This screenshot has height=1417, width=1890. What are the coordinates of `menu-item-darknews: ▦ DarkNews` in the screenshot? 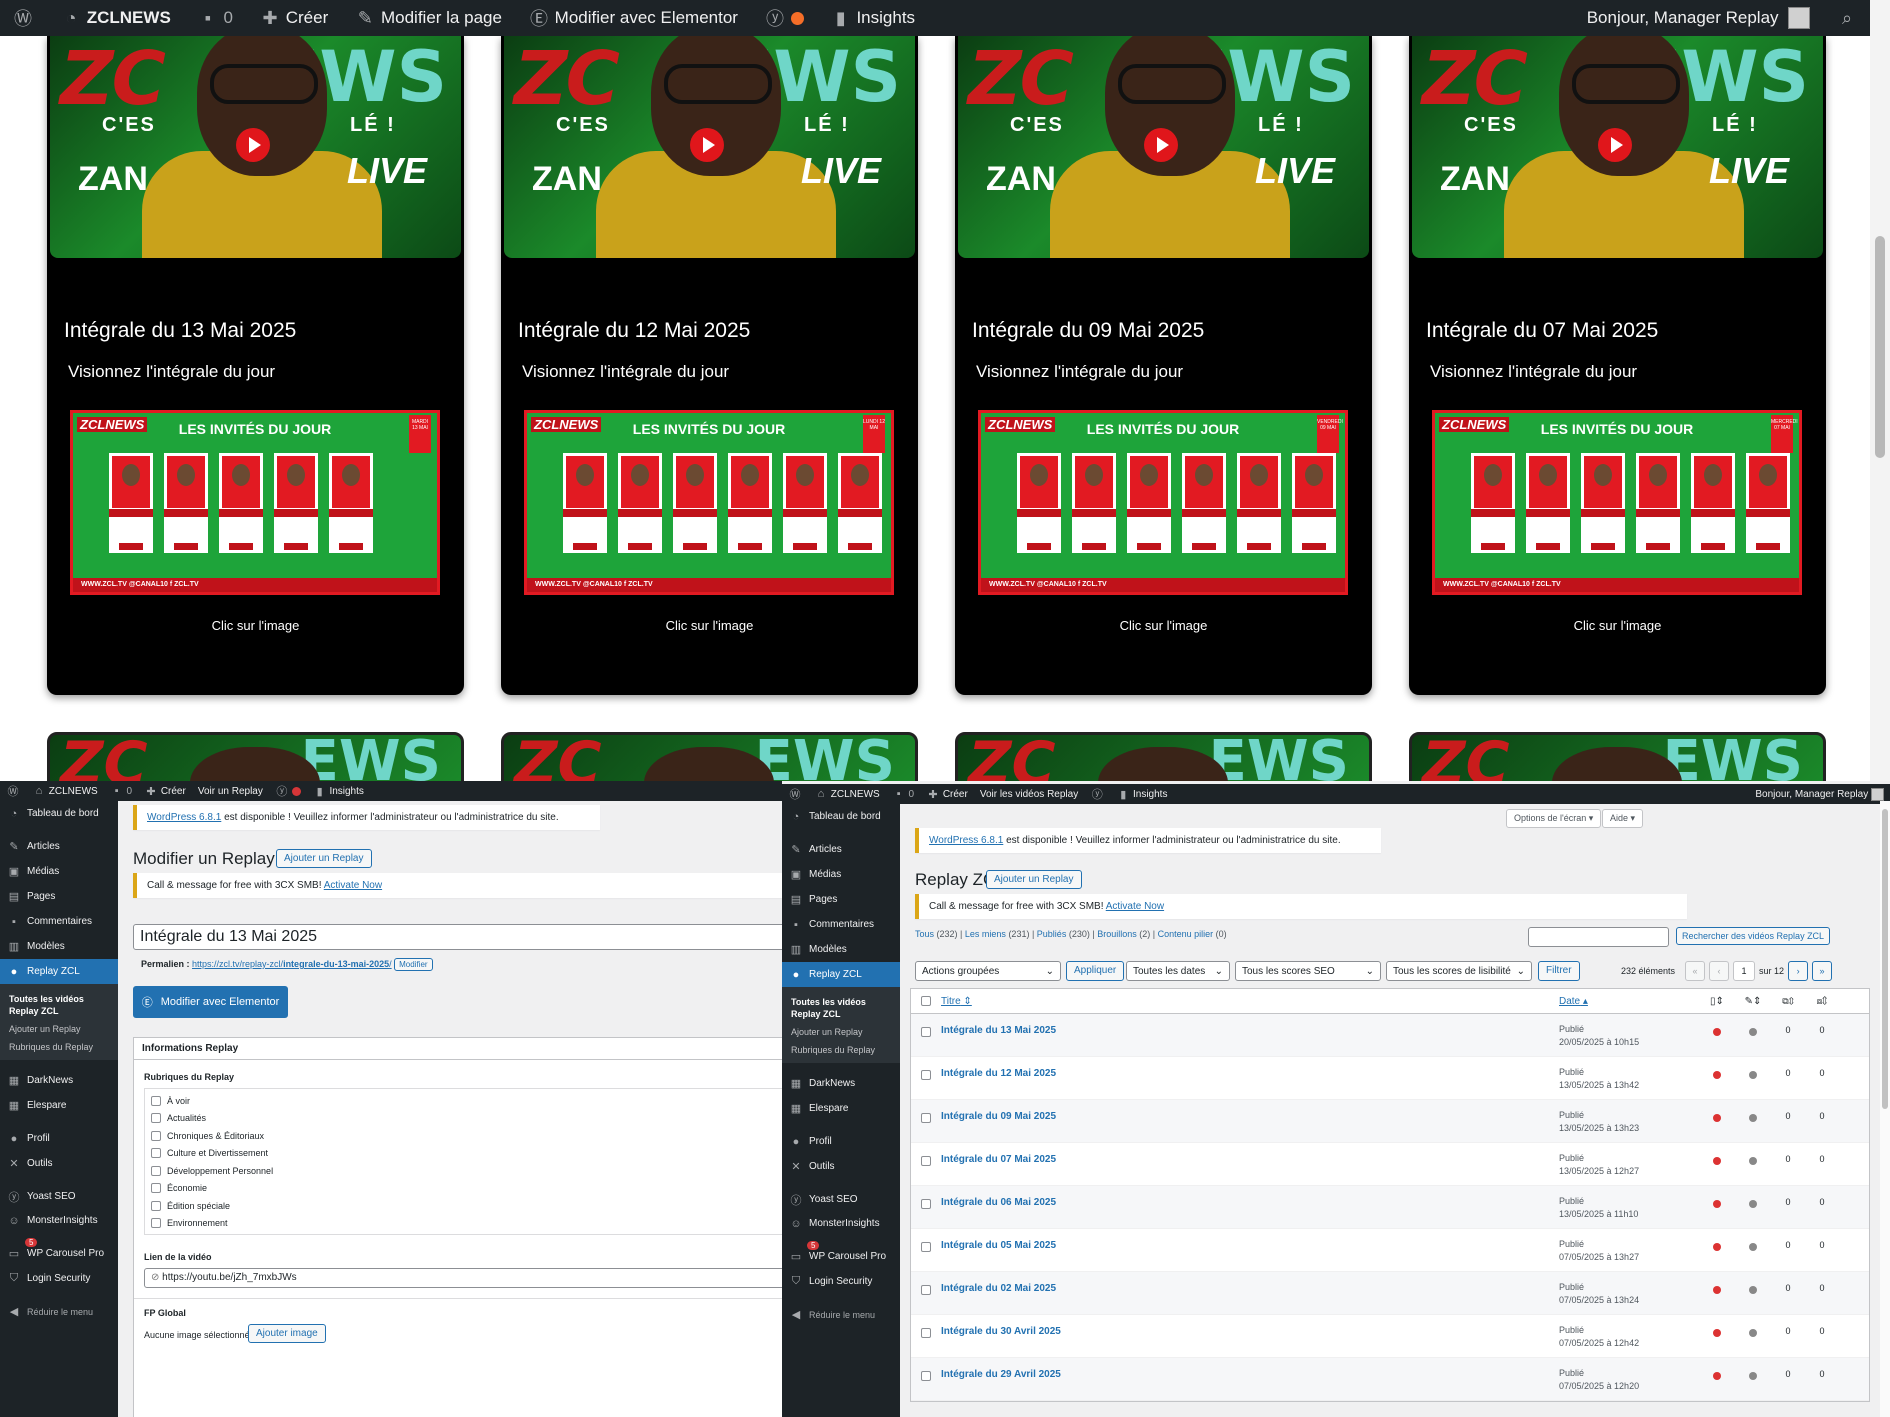 It's located at (59, 1080).